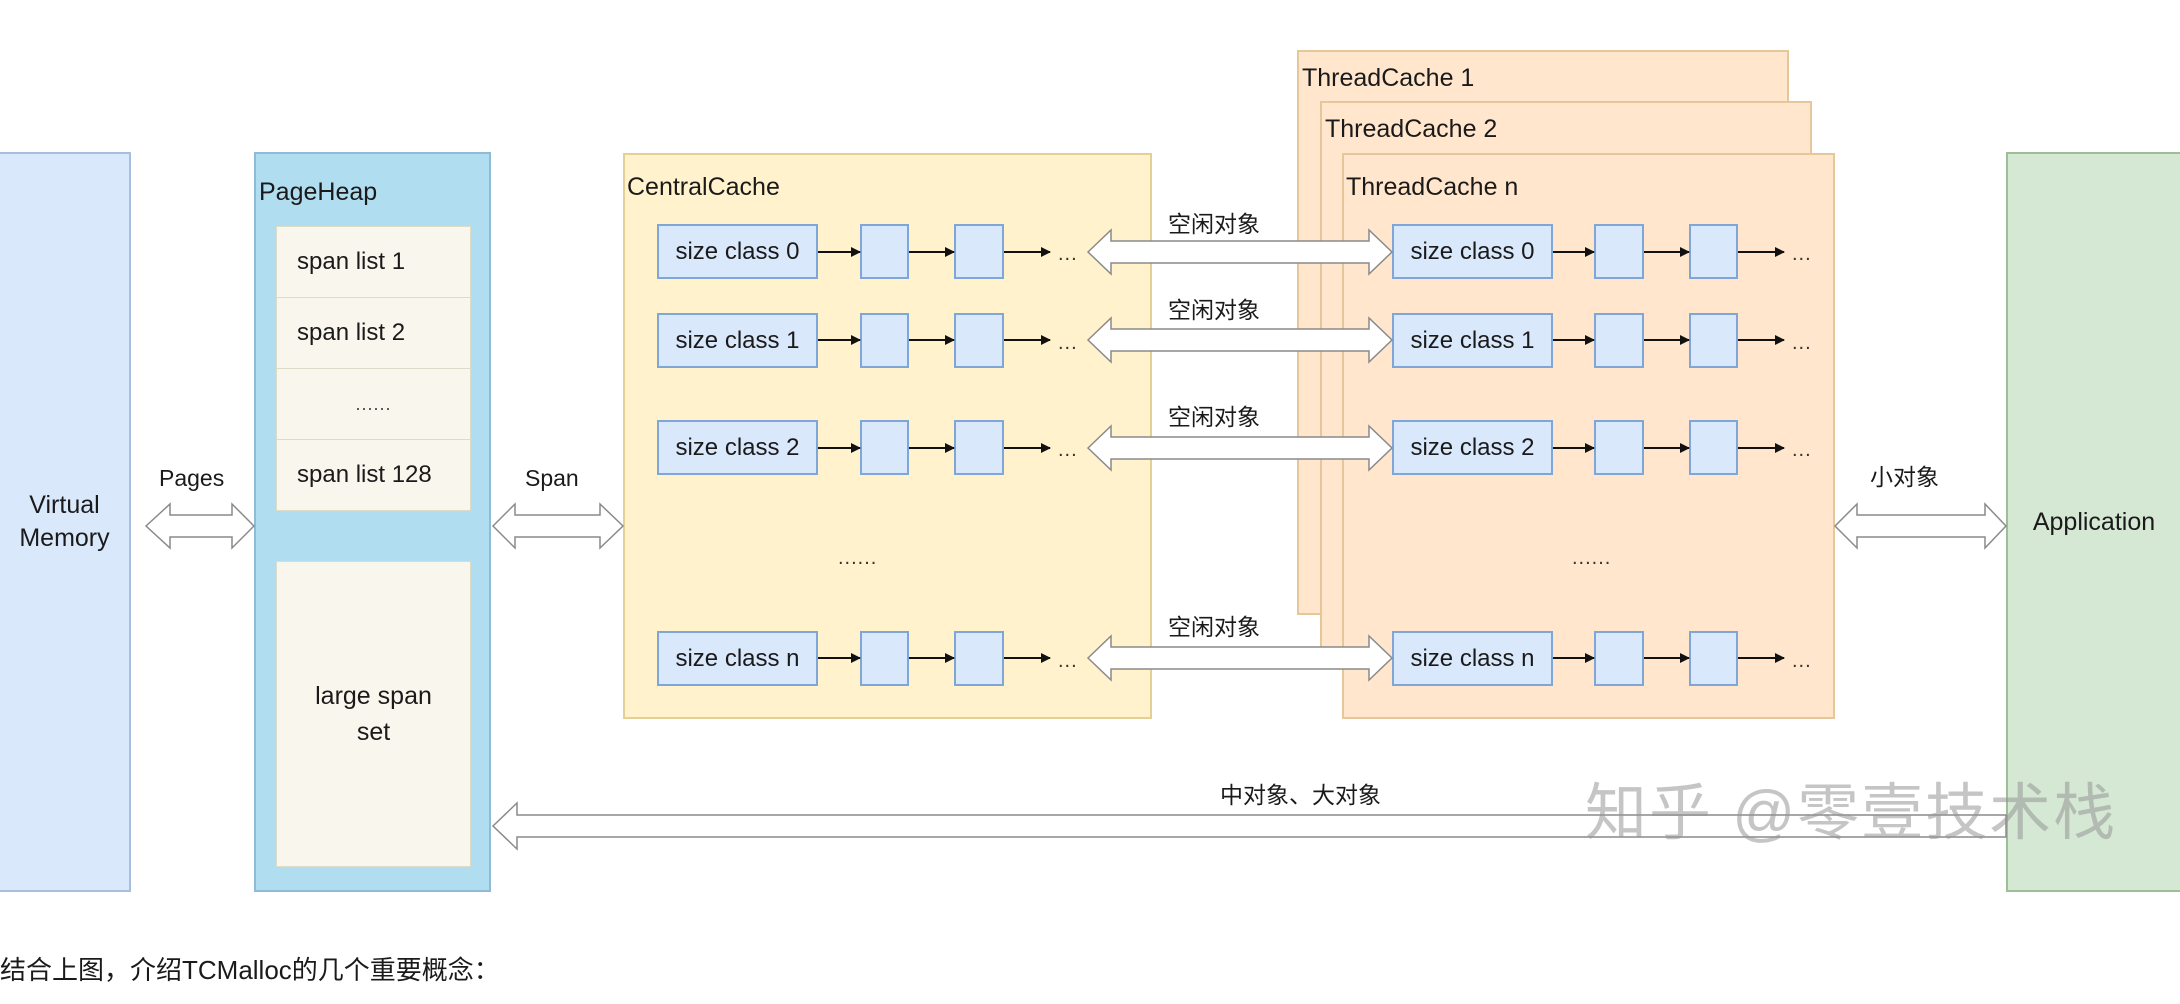  Describe the element at coordinates (1214, 224) in the screenshot. I see `free-object-label-0: 空闲对象` at that location.